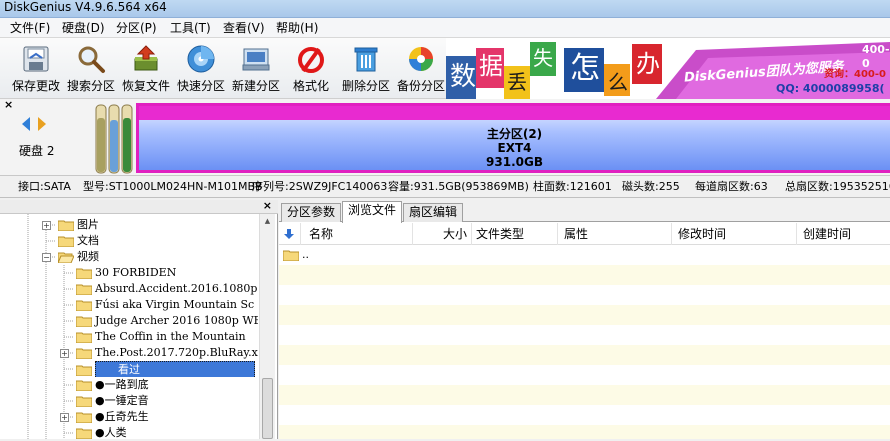 This screenshot has height=441, width=890. What do you see at coordinates (126, 273) in the screenshot?
I see `tree-item-folder: 30 FORBIDEN` at bounding box center [126, 273].